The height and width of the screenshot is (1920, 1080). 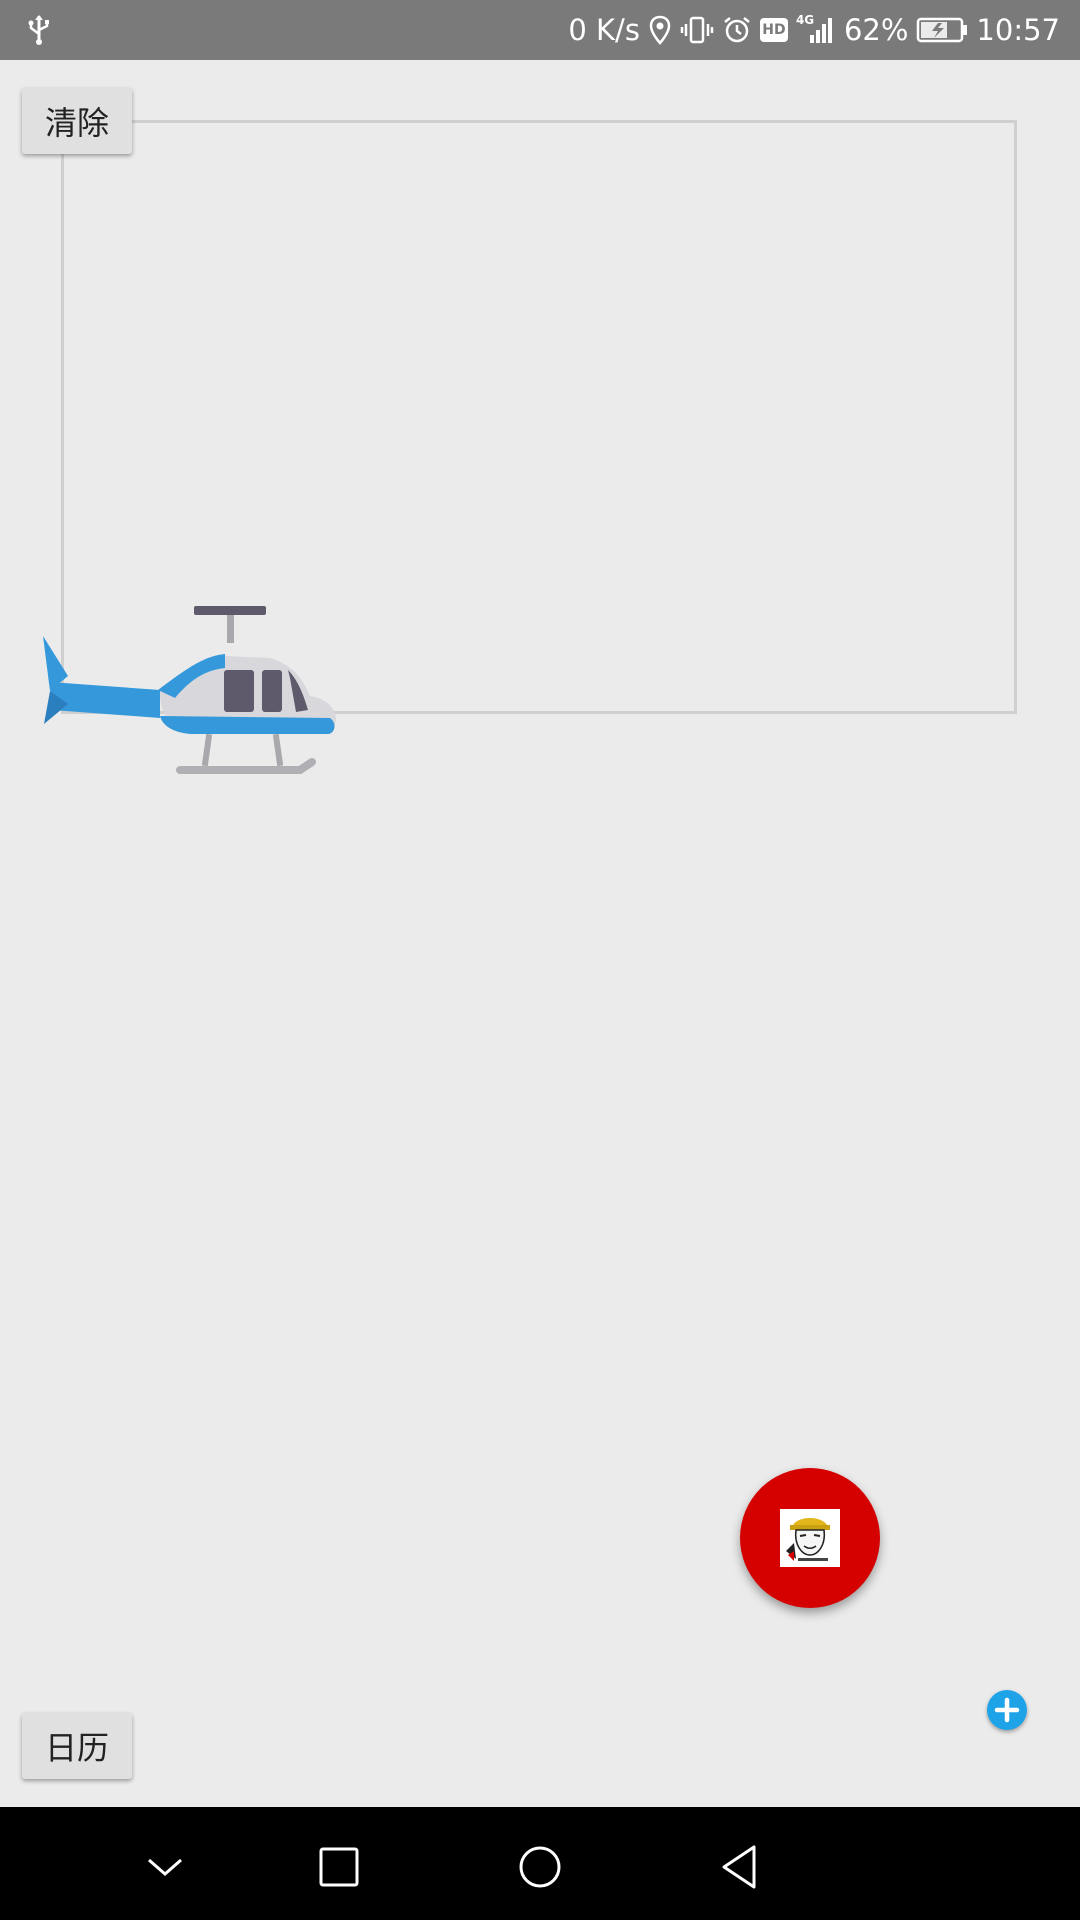 What do you see at coordinates (339, 1867) in the screenshot?
I see `recent-apps-icon` at bounding box center [339, 1867].